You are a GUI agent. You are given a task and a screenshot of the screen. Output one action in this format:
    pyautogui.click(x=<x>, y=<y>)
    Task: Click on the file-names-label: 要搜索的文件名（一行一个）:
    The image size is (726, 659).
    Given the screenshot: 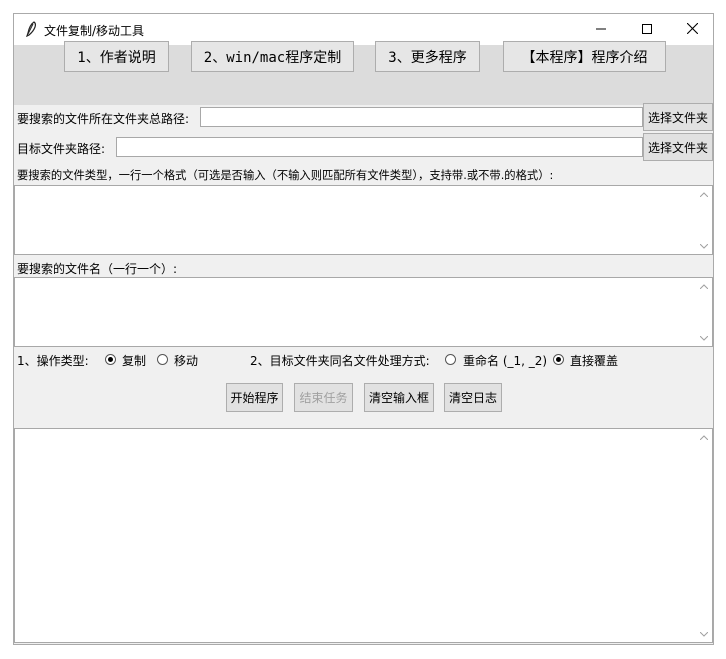 What is the action you would take?
    pyautogui.click(x=97, y=269)
    